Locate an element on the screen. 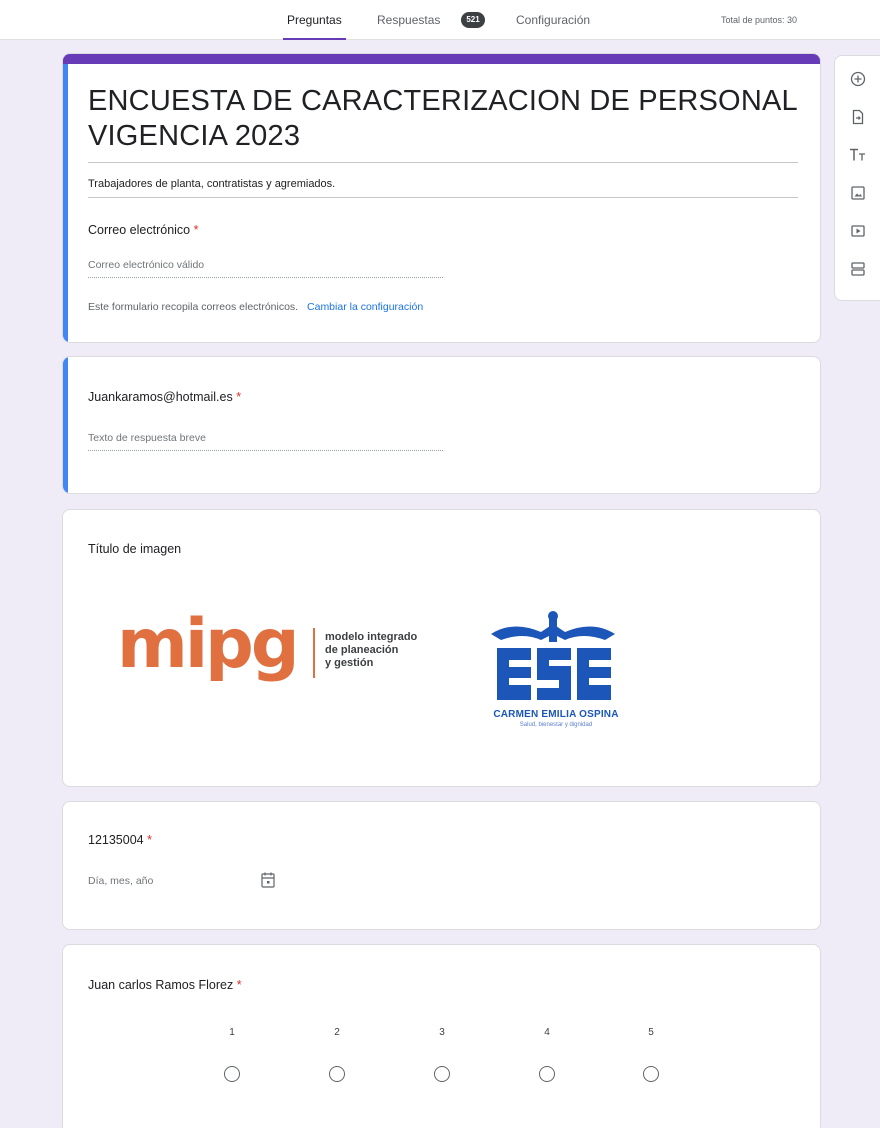  add-question-icon is located at coordinates (858, 79).